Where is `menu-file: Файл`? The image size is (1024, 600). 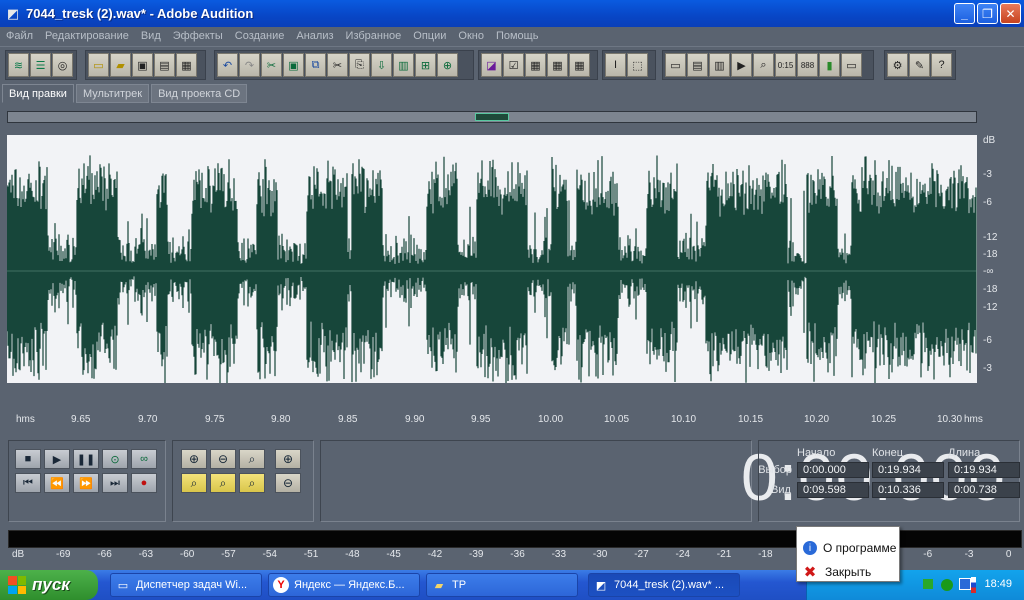
menu-file: Файл is located at coordinates (19, 36).